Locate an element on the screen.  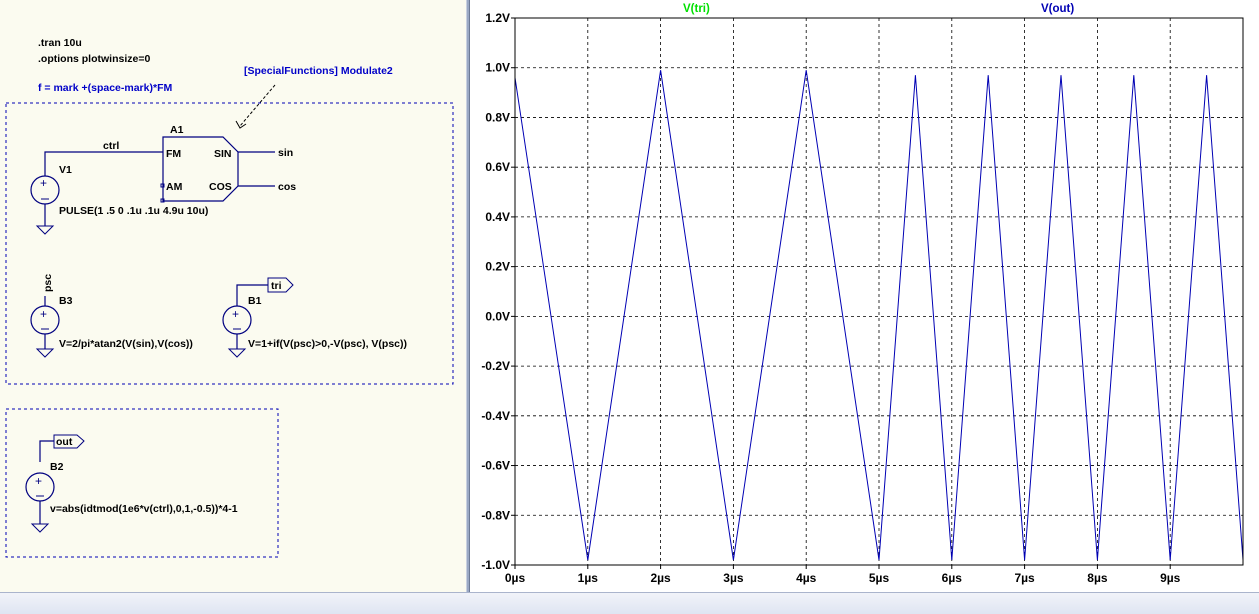
annotation-comment: [SpecialFunctions] Modulate2 is located at coordinates (318, 71).